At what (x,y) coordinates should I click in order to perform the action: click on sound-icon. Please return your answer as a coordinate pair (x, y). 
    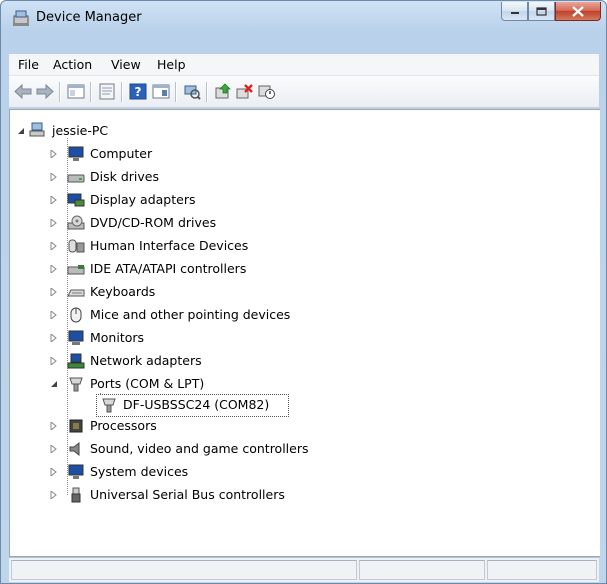
    Looking at the image, I should click on (74, 449).